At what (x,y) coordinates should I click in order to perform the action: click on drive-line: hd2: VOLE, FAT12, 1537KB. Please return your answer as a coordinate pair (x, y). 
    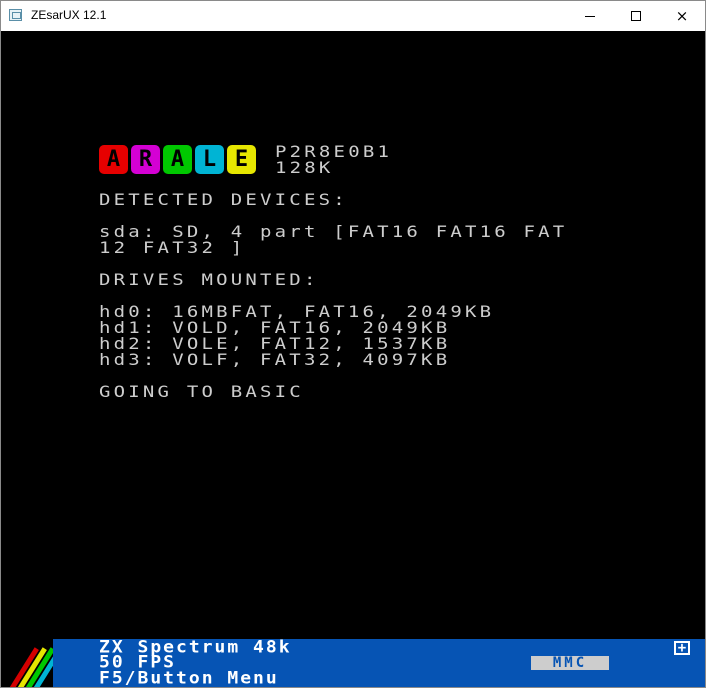
    Looking at the image, I should click on (275, 344).